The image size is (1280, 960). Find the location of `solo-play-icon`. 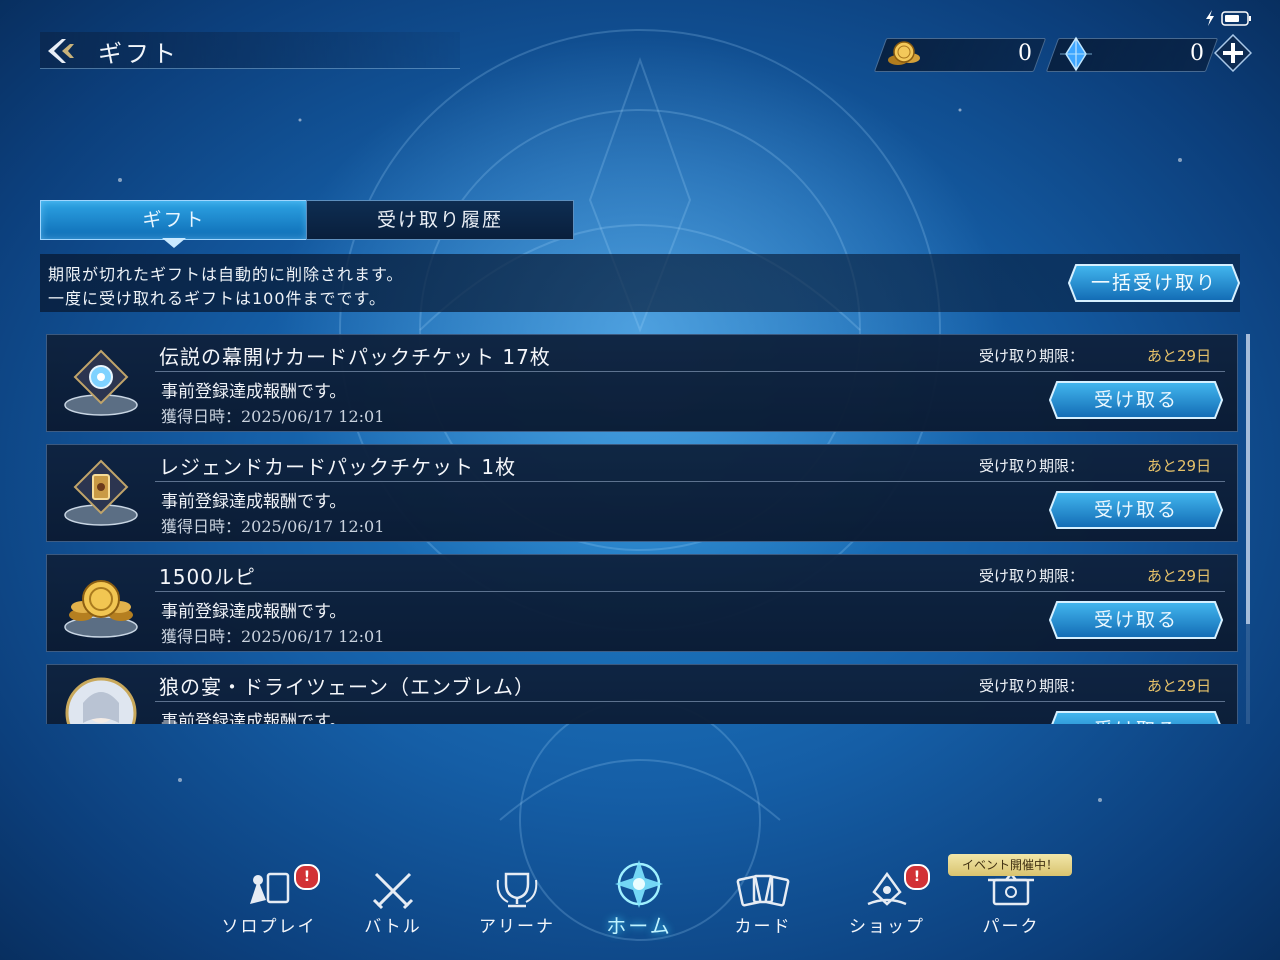

solo-play-icon is located at coordinates (270, 888).